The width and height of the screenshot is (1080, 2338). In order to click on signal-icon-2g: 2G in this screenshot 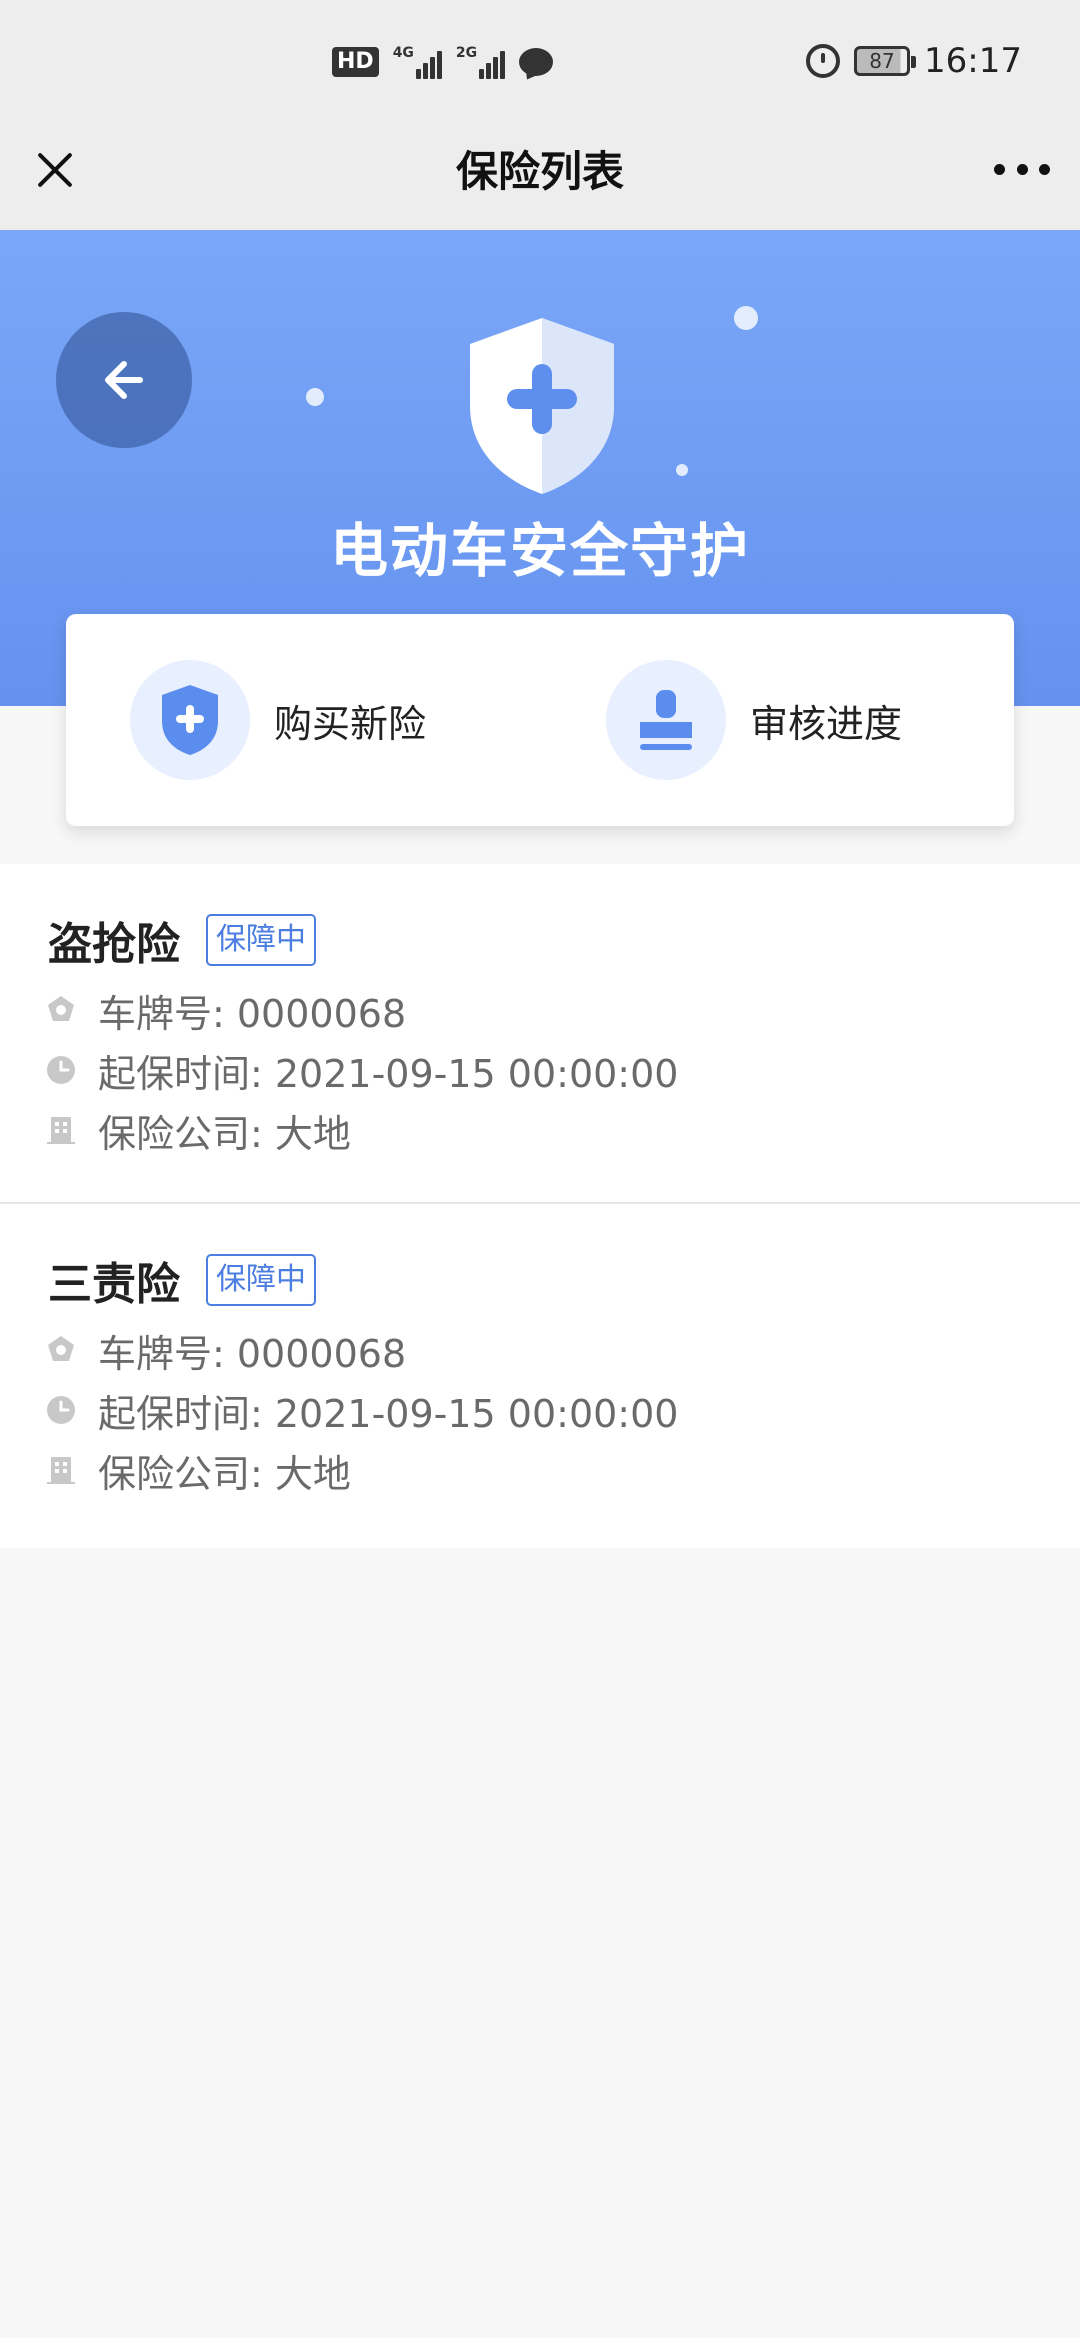, I will do `click(480, 62)`.